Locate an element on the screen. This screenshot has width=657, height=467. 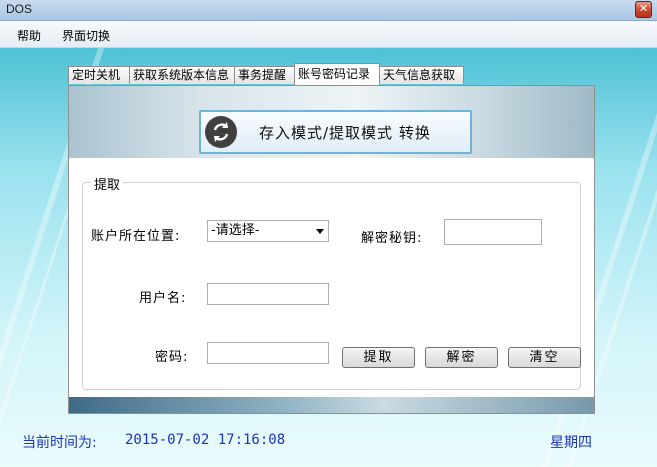
tab-shutdown-timer: 定时关机 is located at coordinates (99, 75).